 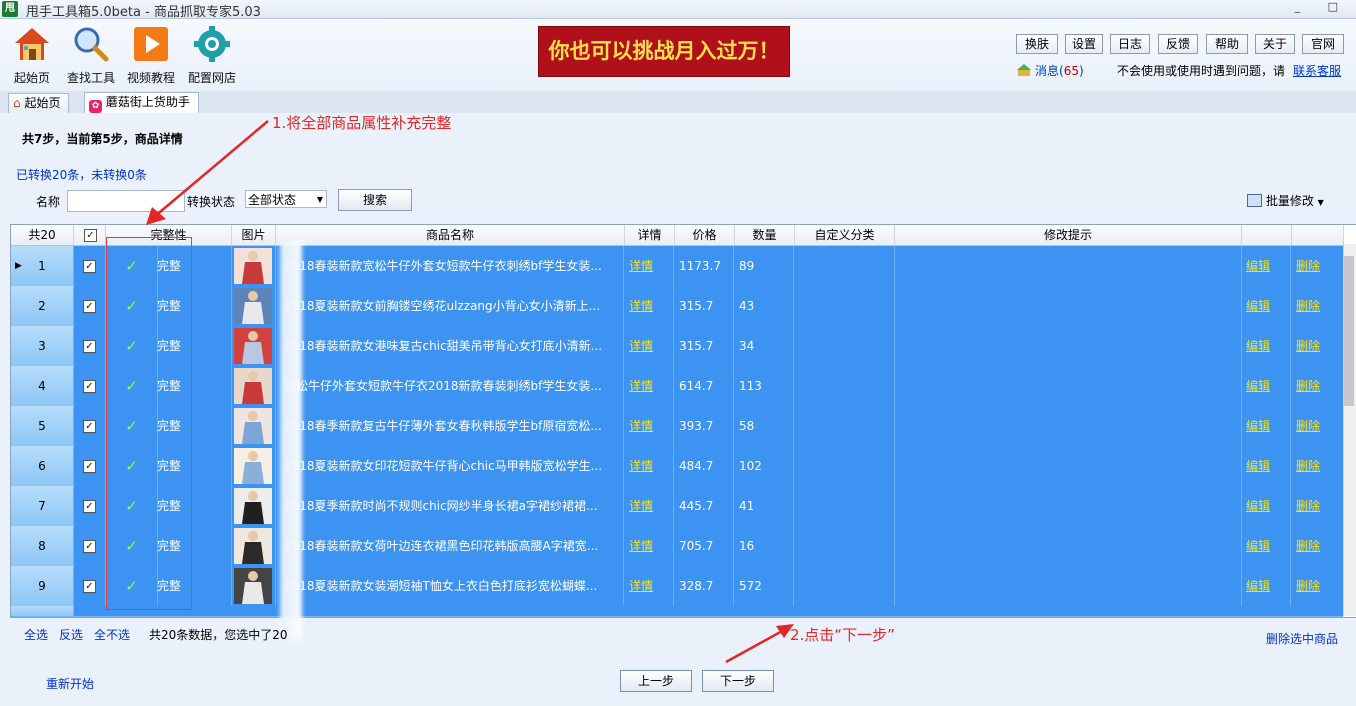 I want to click on toolbar-config-shop: 配置网店, so click(x=212, y=55).